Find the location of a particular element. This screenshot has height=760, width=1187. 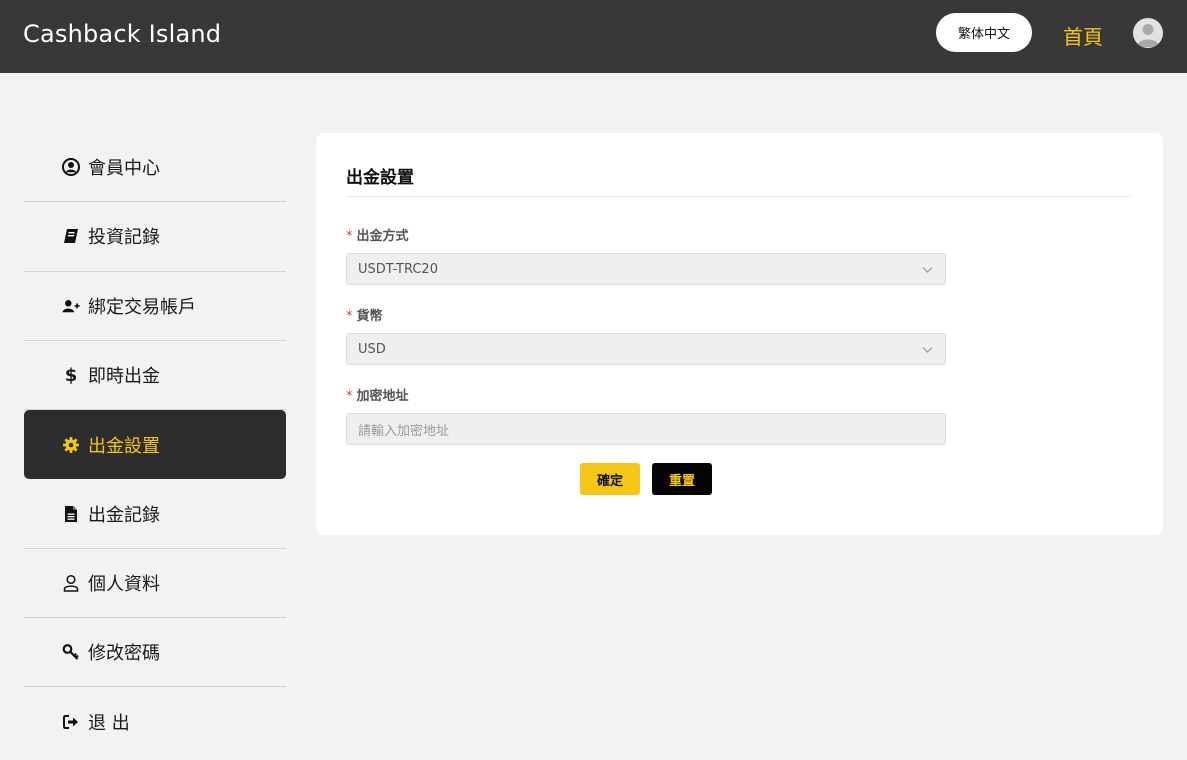

file-icon is located at coordinates (71, 514).